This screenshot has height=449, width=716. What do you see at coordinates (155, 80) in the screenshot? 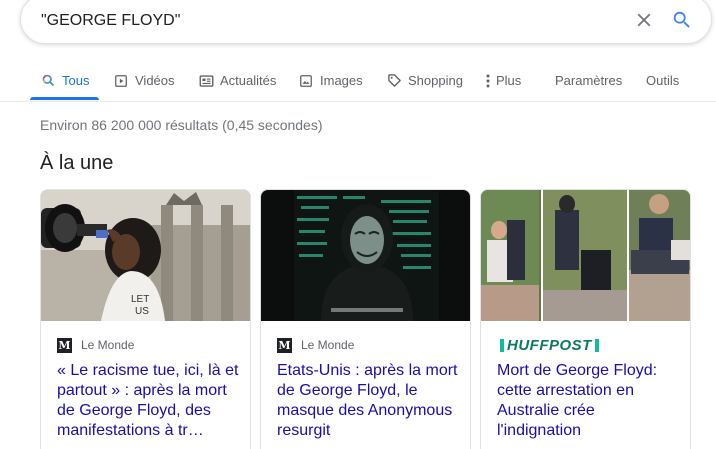
I see `tab-videos-label: Vidéos` at bounding box center [155, 80].